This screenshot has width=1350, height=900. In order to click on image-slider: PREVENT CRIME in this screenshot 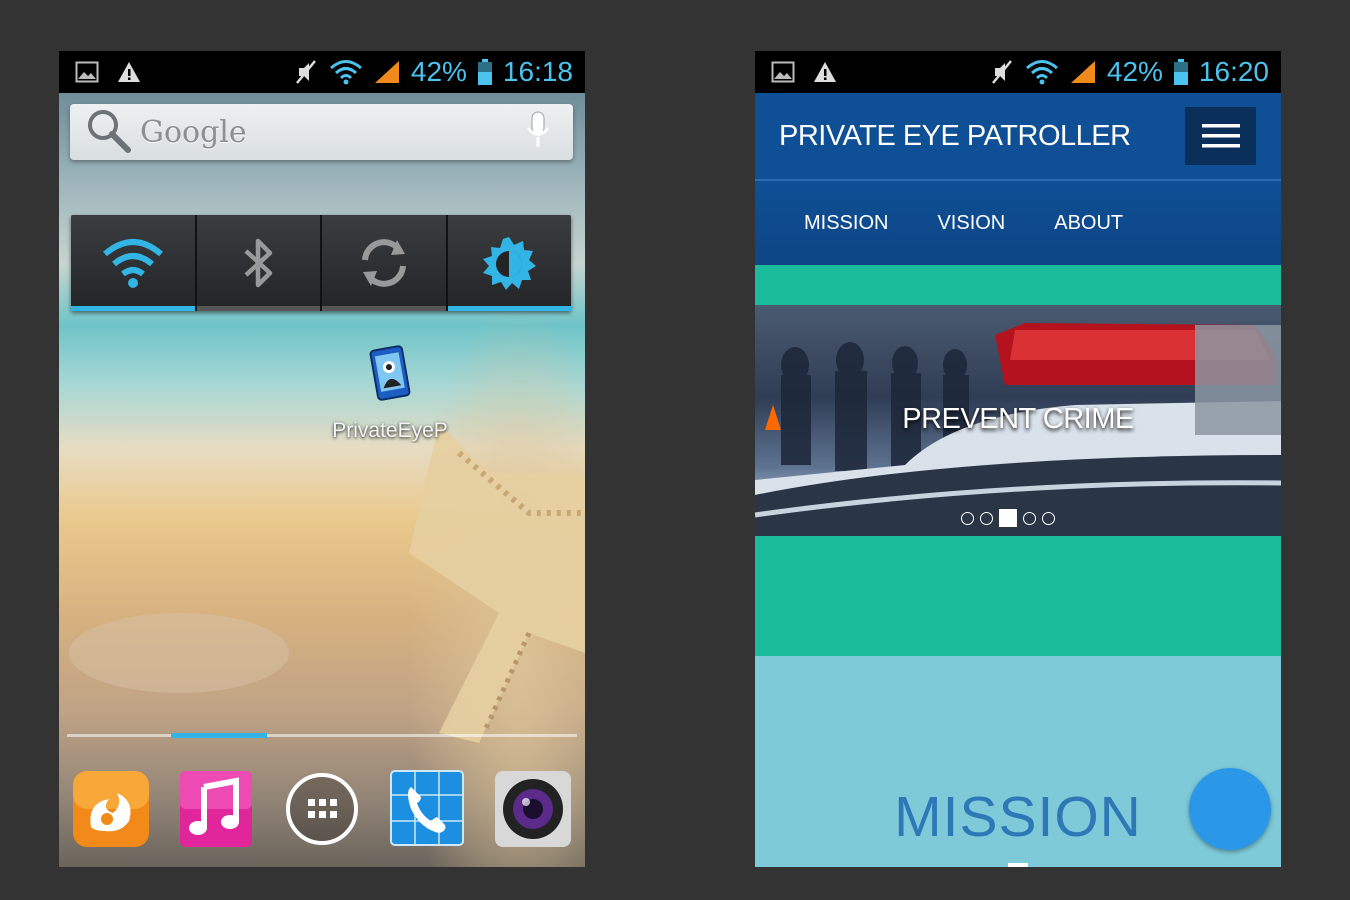, I will do `click(1018, 420)`.